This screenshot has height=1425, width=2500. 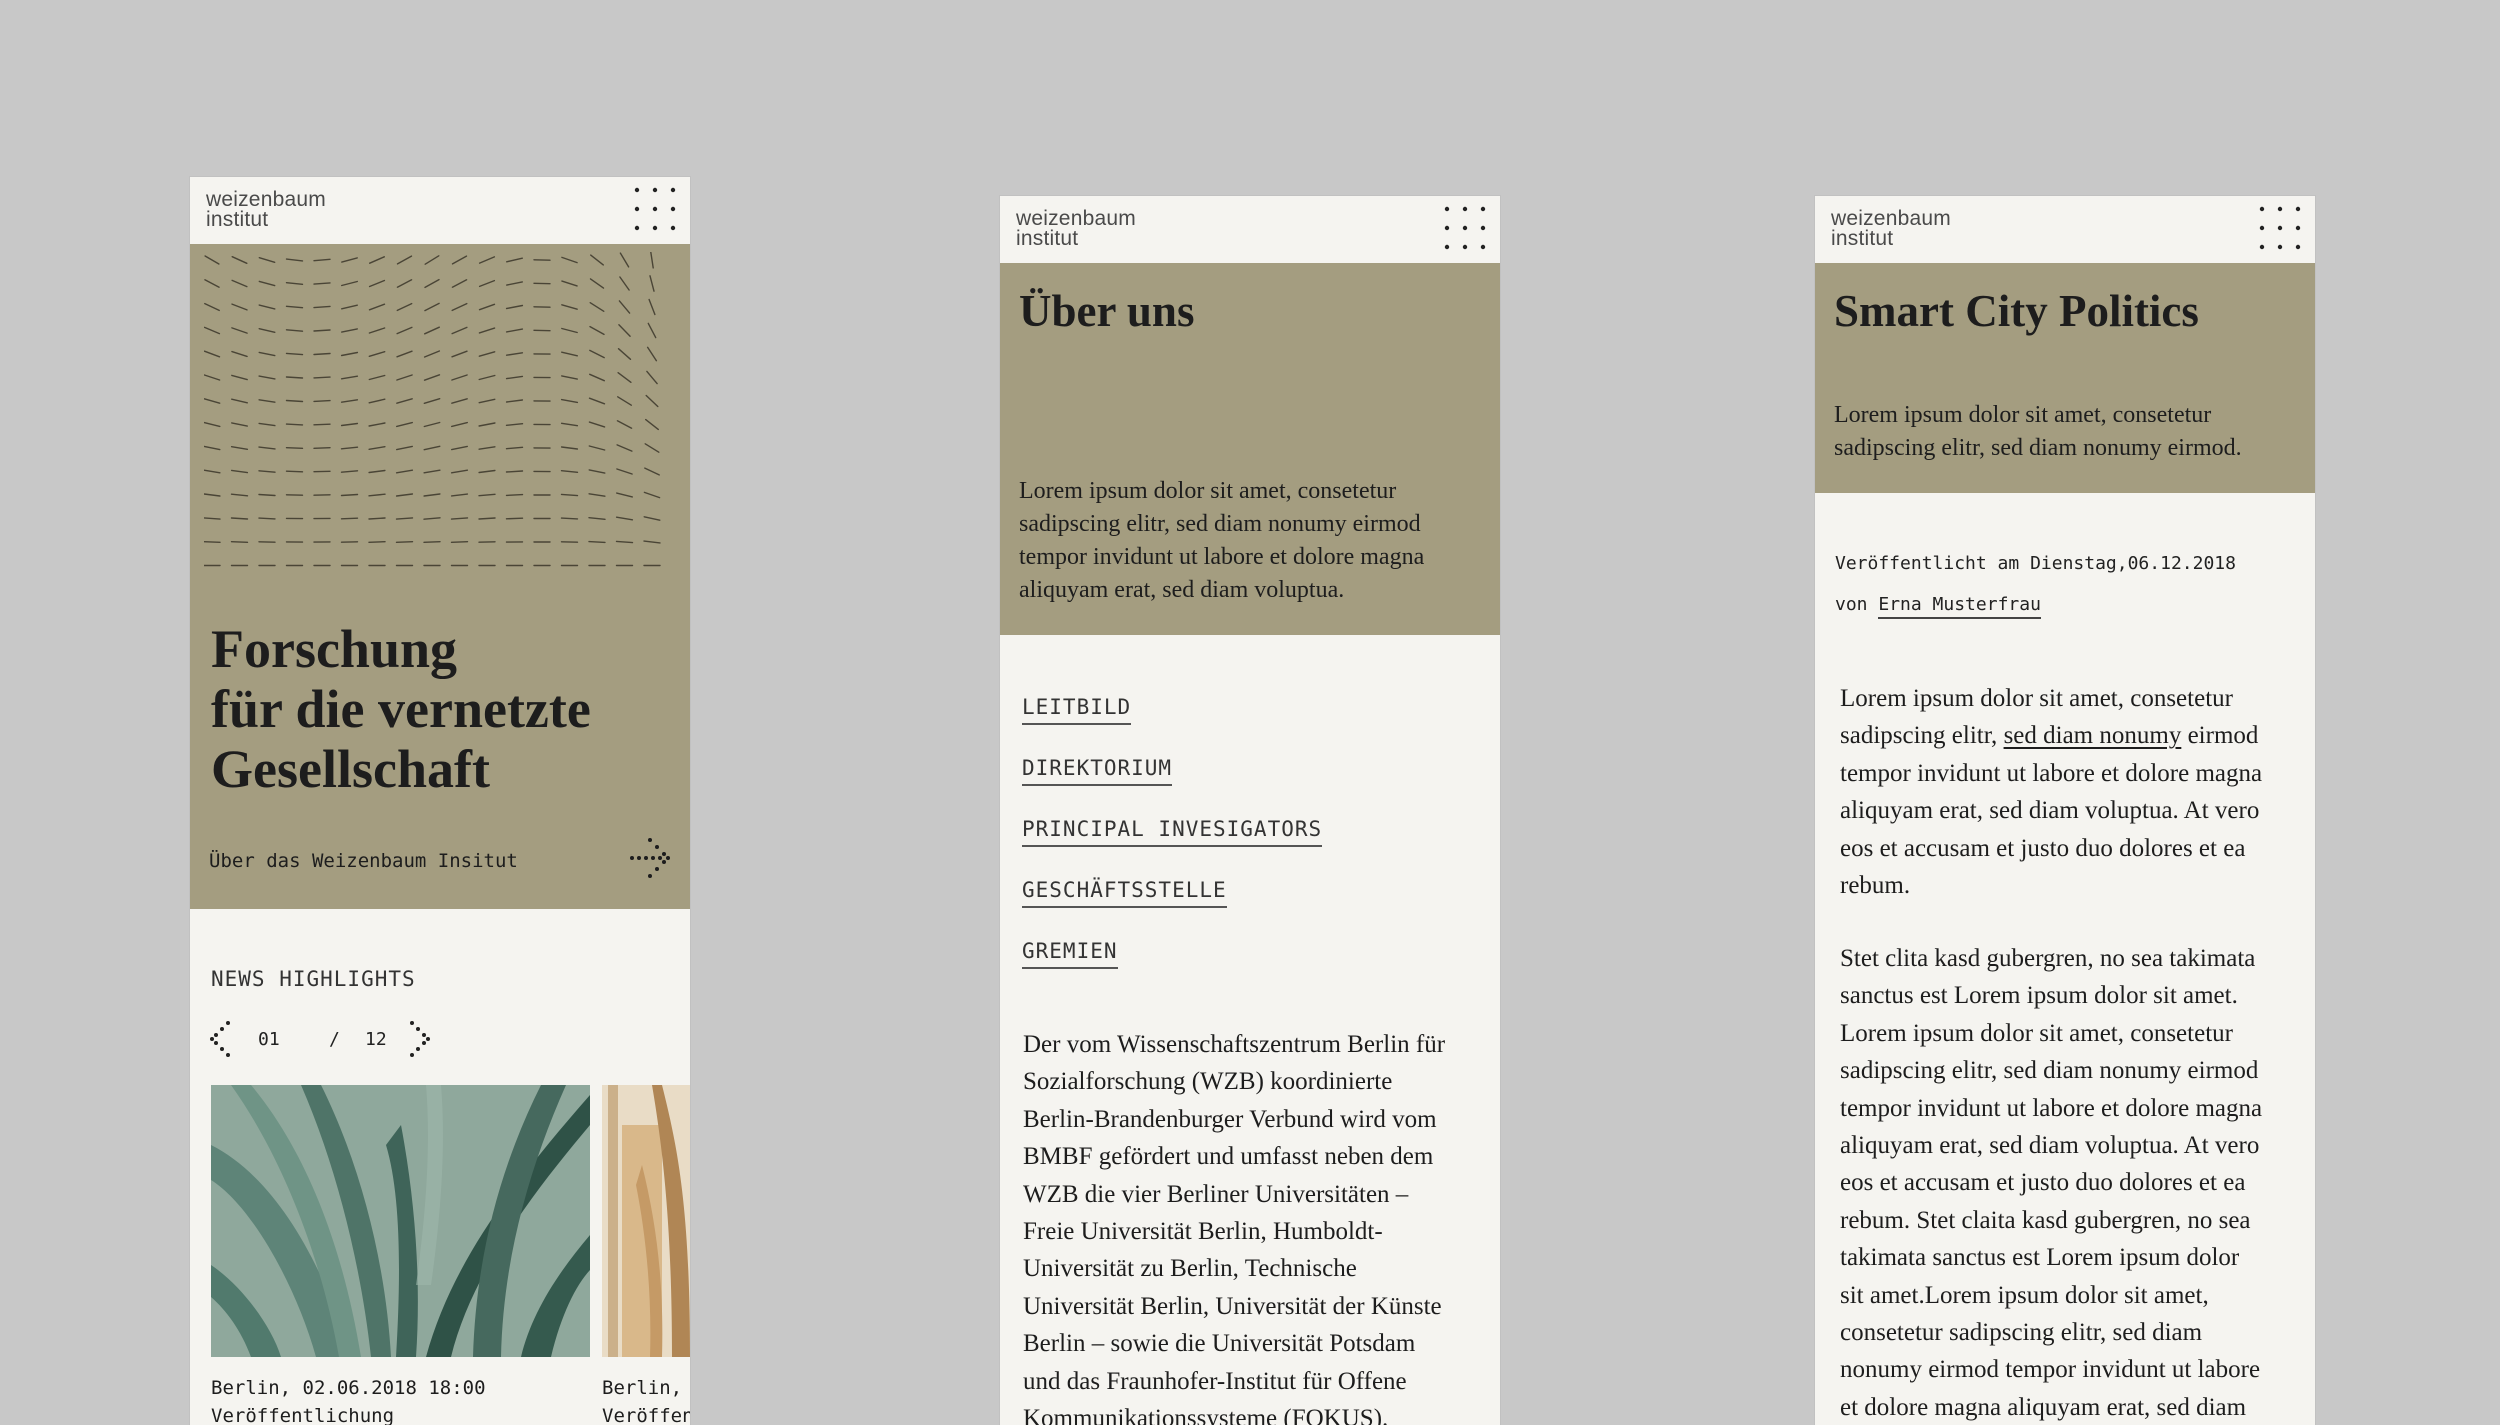 What do you see at coordinates (1228, 1157) in the screenshot?
I see `body-line: BMBF gefördert und umfasst neben dem` at bounding box center [1228, 1157].